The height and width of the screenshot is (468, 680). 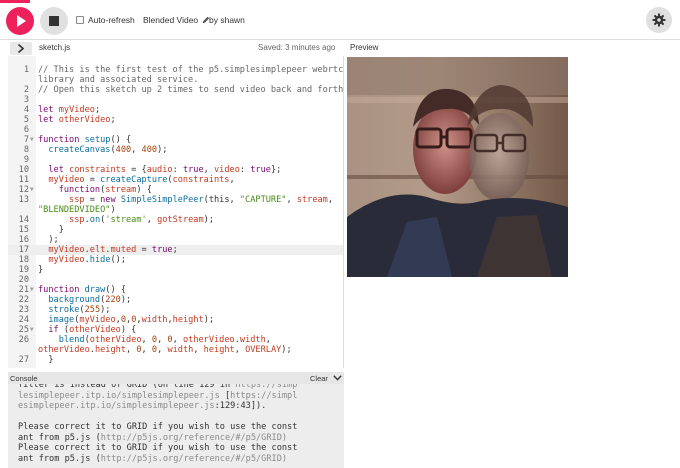 What do you see at coordinates (175, 140) in the screenshot?
I see `code-line: 7 ▼ function setup() {` at bounding box center [175, 140].